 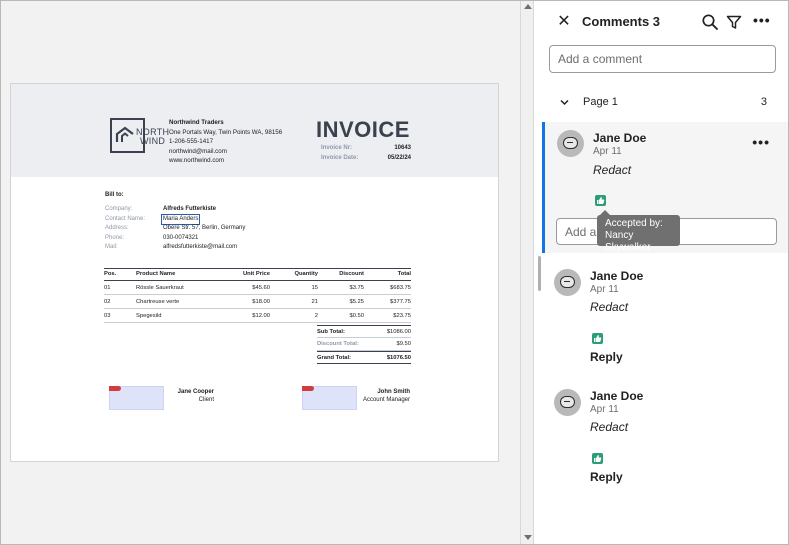 I want to click on bill-value: Obere Str. 57, Berlin, Germany, so click(x=204, y=228).